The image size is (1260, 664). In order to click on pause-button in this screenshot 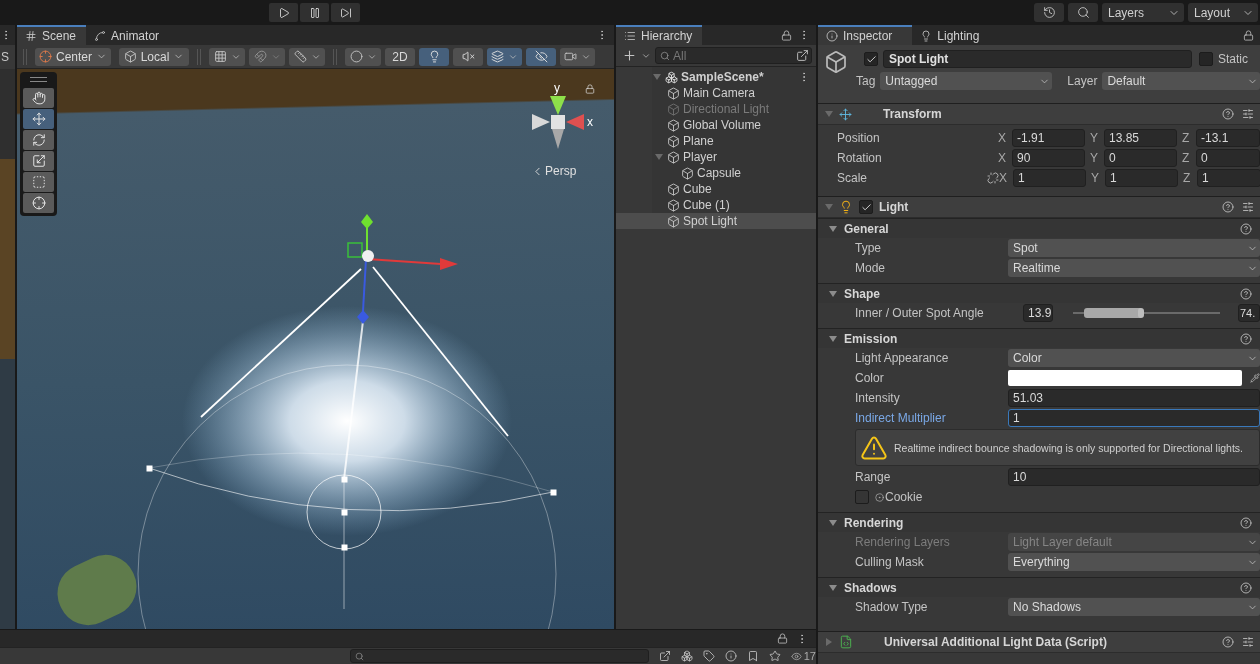, I will do `click(314, 12)`.